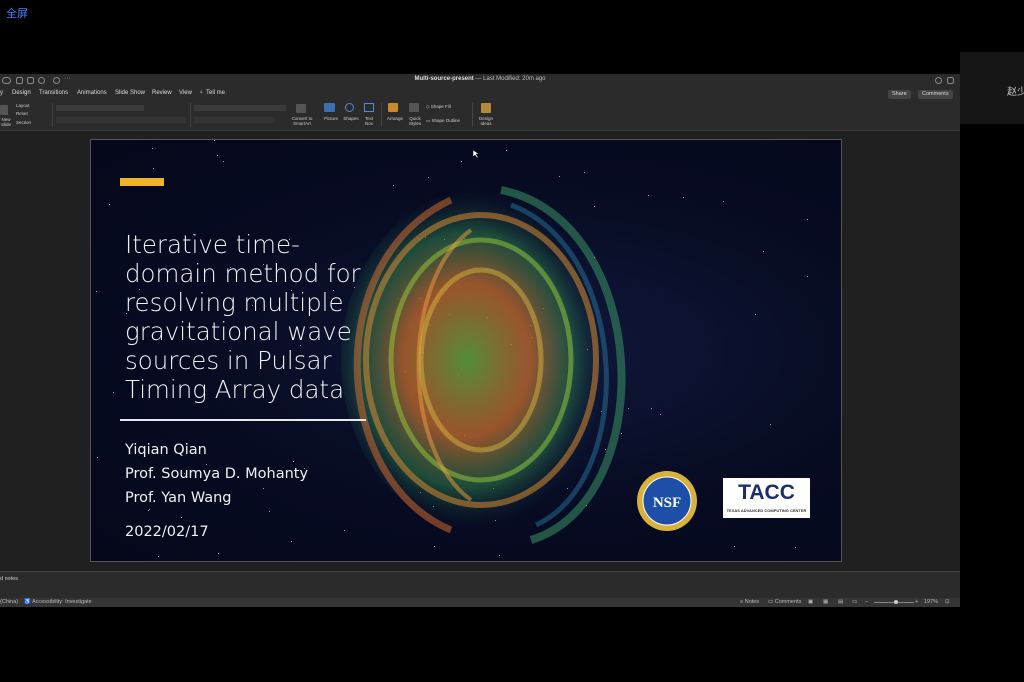 The height and width of the screenshot is (682, 1024). I want to click on tacc-logo-subtitle: TEXAS ADVANCED COMPUTING CENTER, so click(766, 510).